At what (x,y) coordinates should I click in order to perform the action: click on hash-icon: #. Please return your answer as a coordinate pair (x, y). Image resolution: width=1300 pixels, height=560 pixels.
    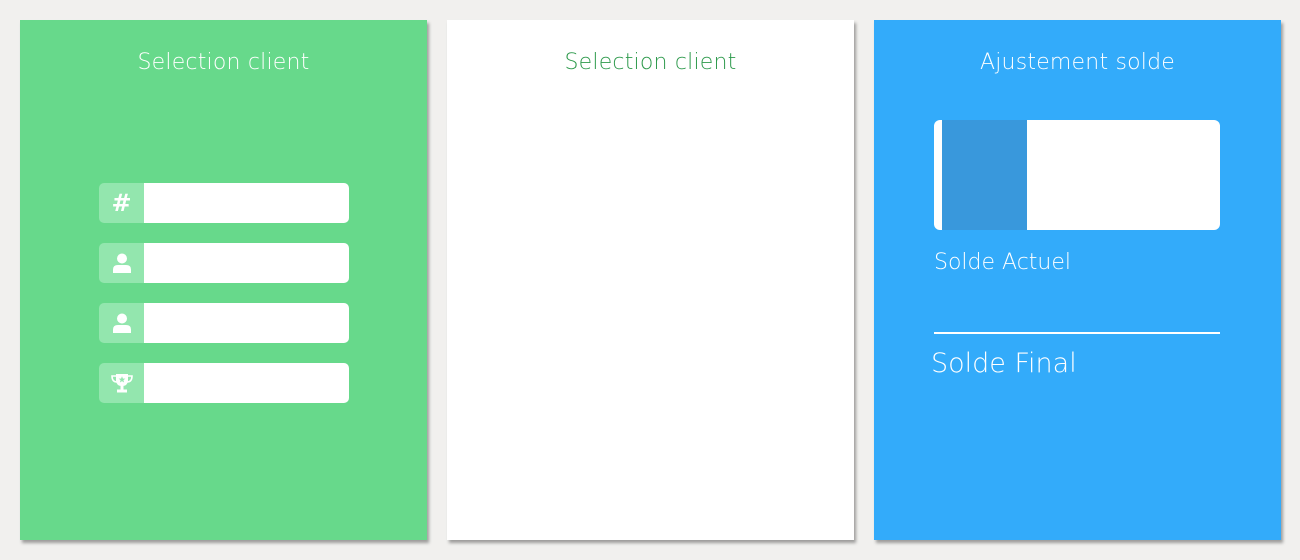
    Looking at the image, I should click on (121, 203).